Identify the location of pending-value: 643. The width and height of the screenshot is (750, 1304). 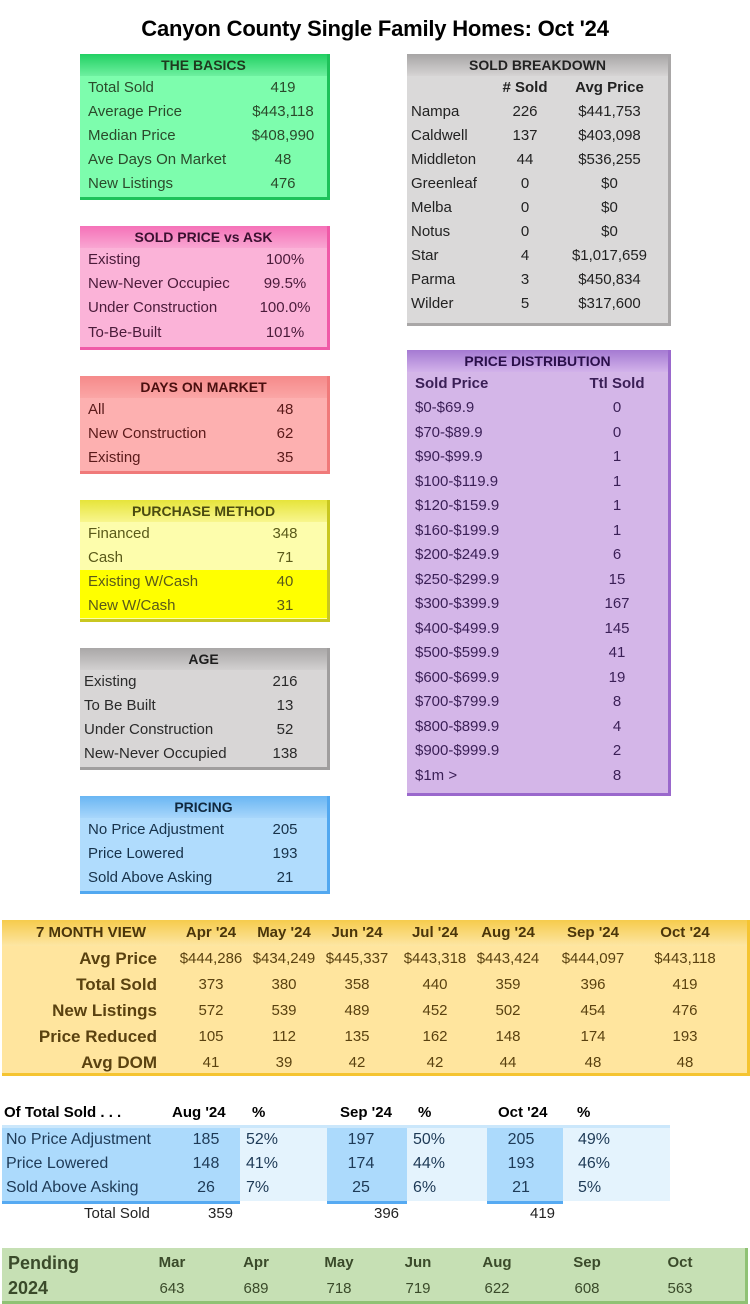
(172, 1288).